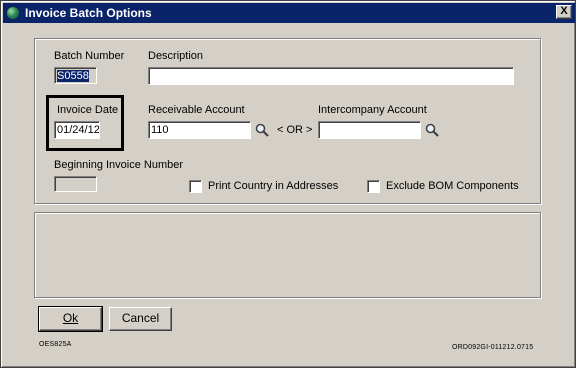 The height and width of the screenshot is (368, 576). I want to click on form-code-left: OES825A, so click(55, 344).